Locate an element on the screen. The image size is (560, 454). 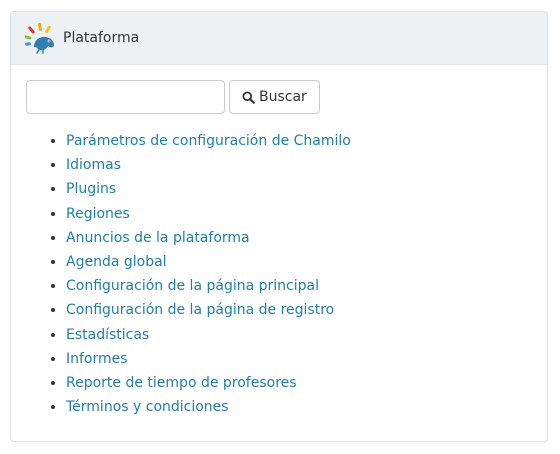
list-item: Anuncios de la plataforma is located at coordinates (299, 238).